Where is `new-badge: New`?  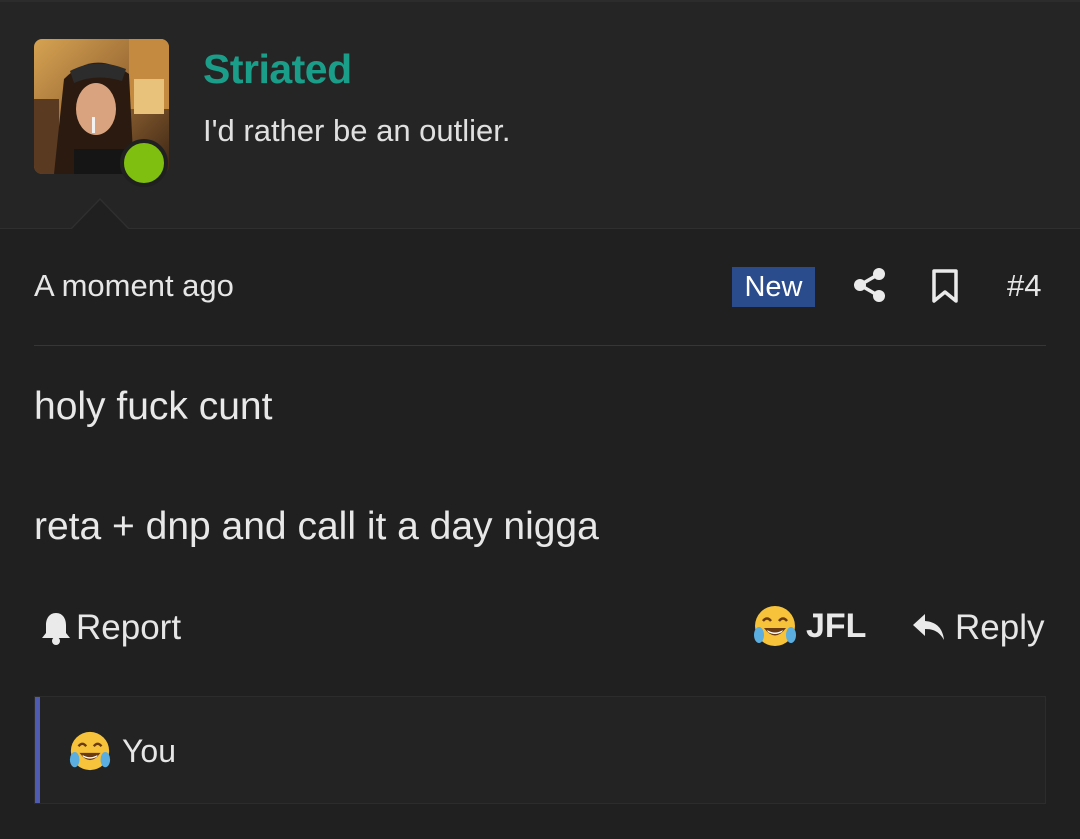 new-badge: New is located at coordinates (773, 287).